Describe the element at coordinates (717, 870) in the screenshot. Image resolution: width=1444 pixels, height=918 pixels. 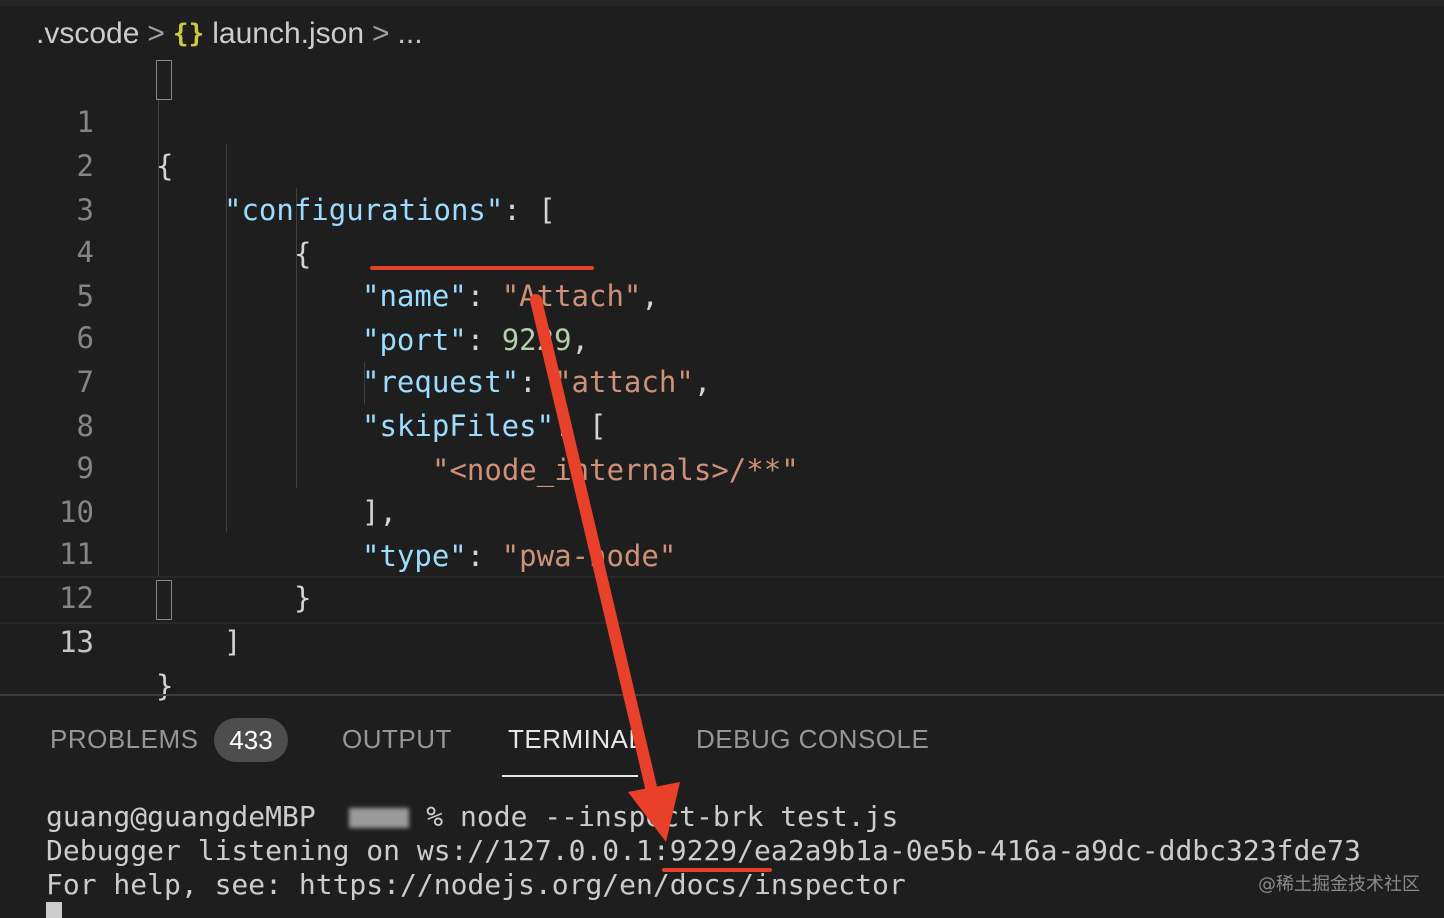
I see `annotation-underline-terminal-port` at that location.